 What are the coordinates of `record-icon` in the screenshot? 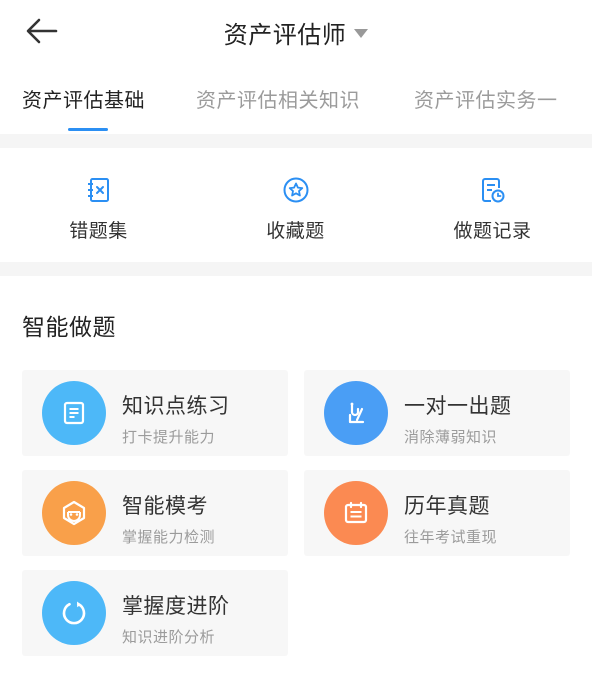 It's located at (492, 190).